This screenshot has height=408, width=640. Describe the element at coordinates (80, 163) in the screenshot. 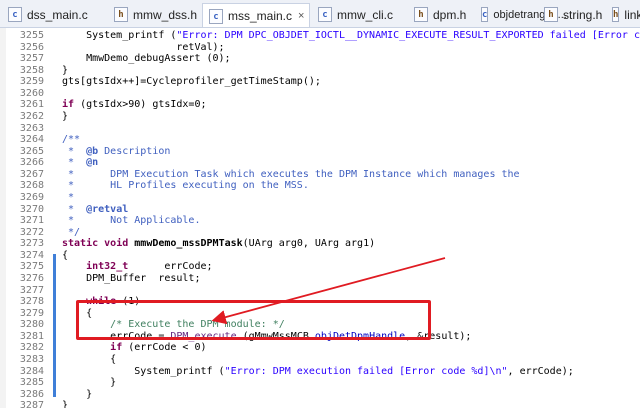

I see `code-text: * @n` at that location.